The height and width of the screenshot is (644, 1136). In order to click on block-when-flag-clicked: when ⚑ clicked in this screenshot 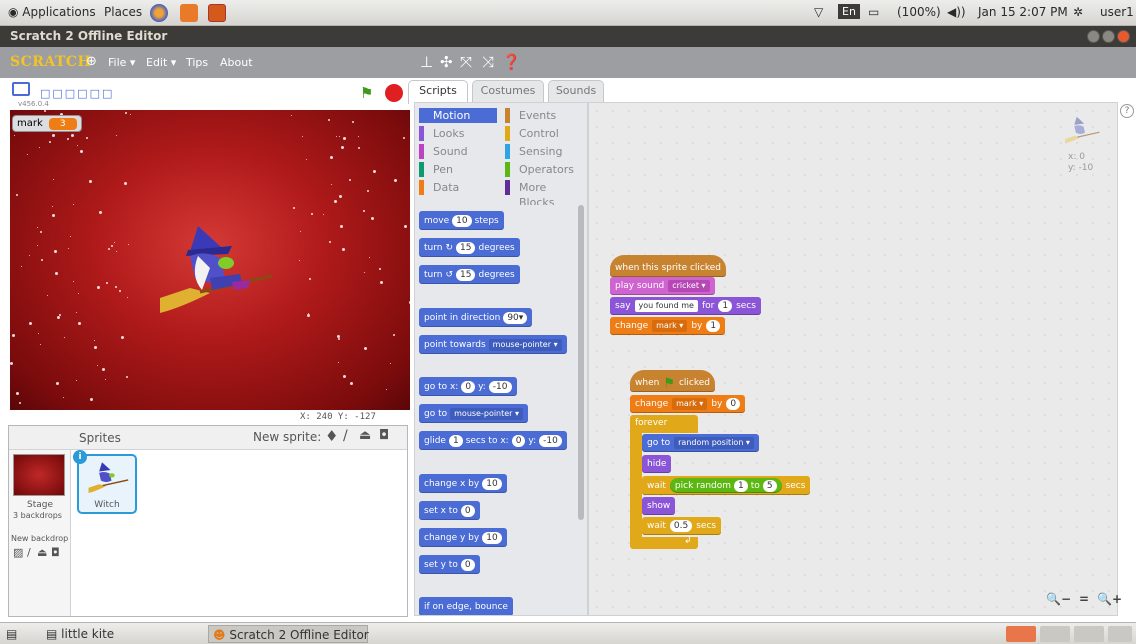, I will do `click(673, 381)`.